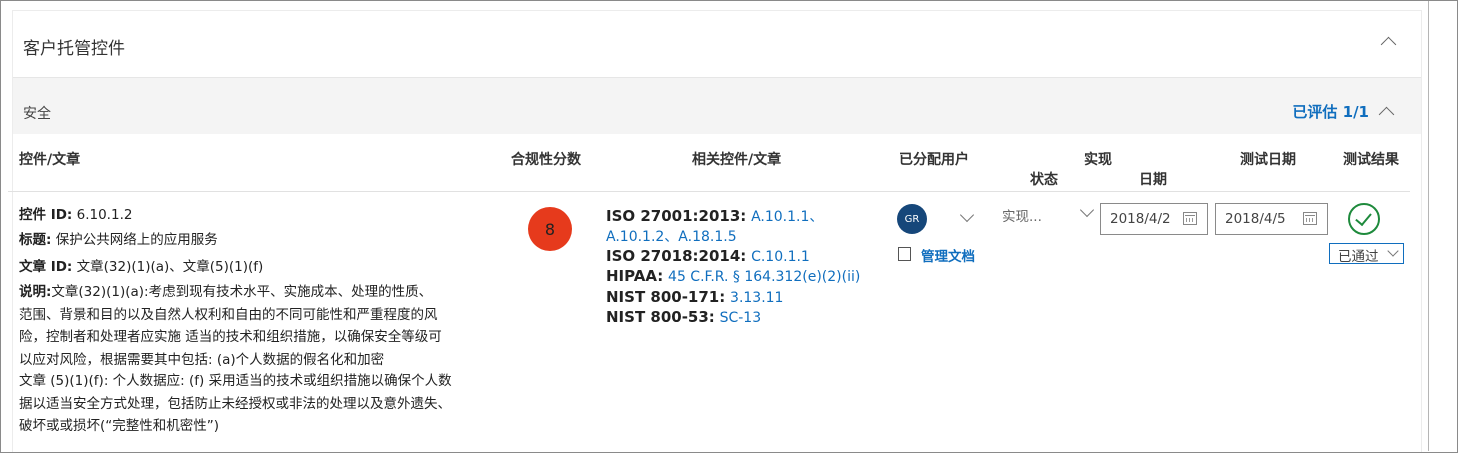 The image size is (1458, 453). What do you see at coordinates (1428, 226) in the screenshot?
I see `scrollbar-divider` at bounding box center [1428, 226].